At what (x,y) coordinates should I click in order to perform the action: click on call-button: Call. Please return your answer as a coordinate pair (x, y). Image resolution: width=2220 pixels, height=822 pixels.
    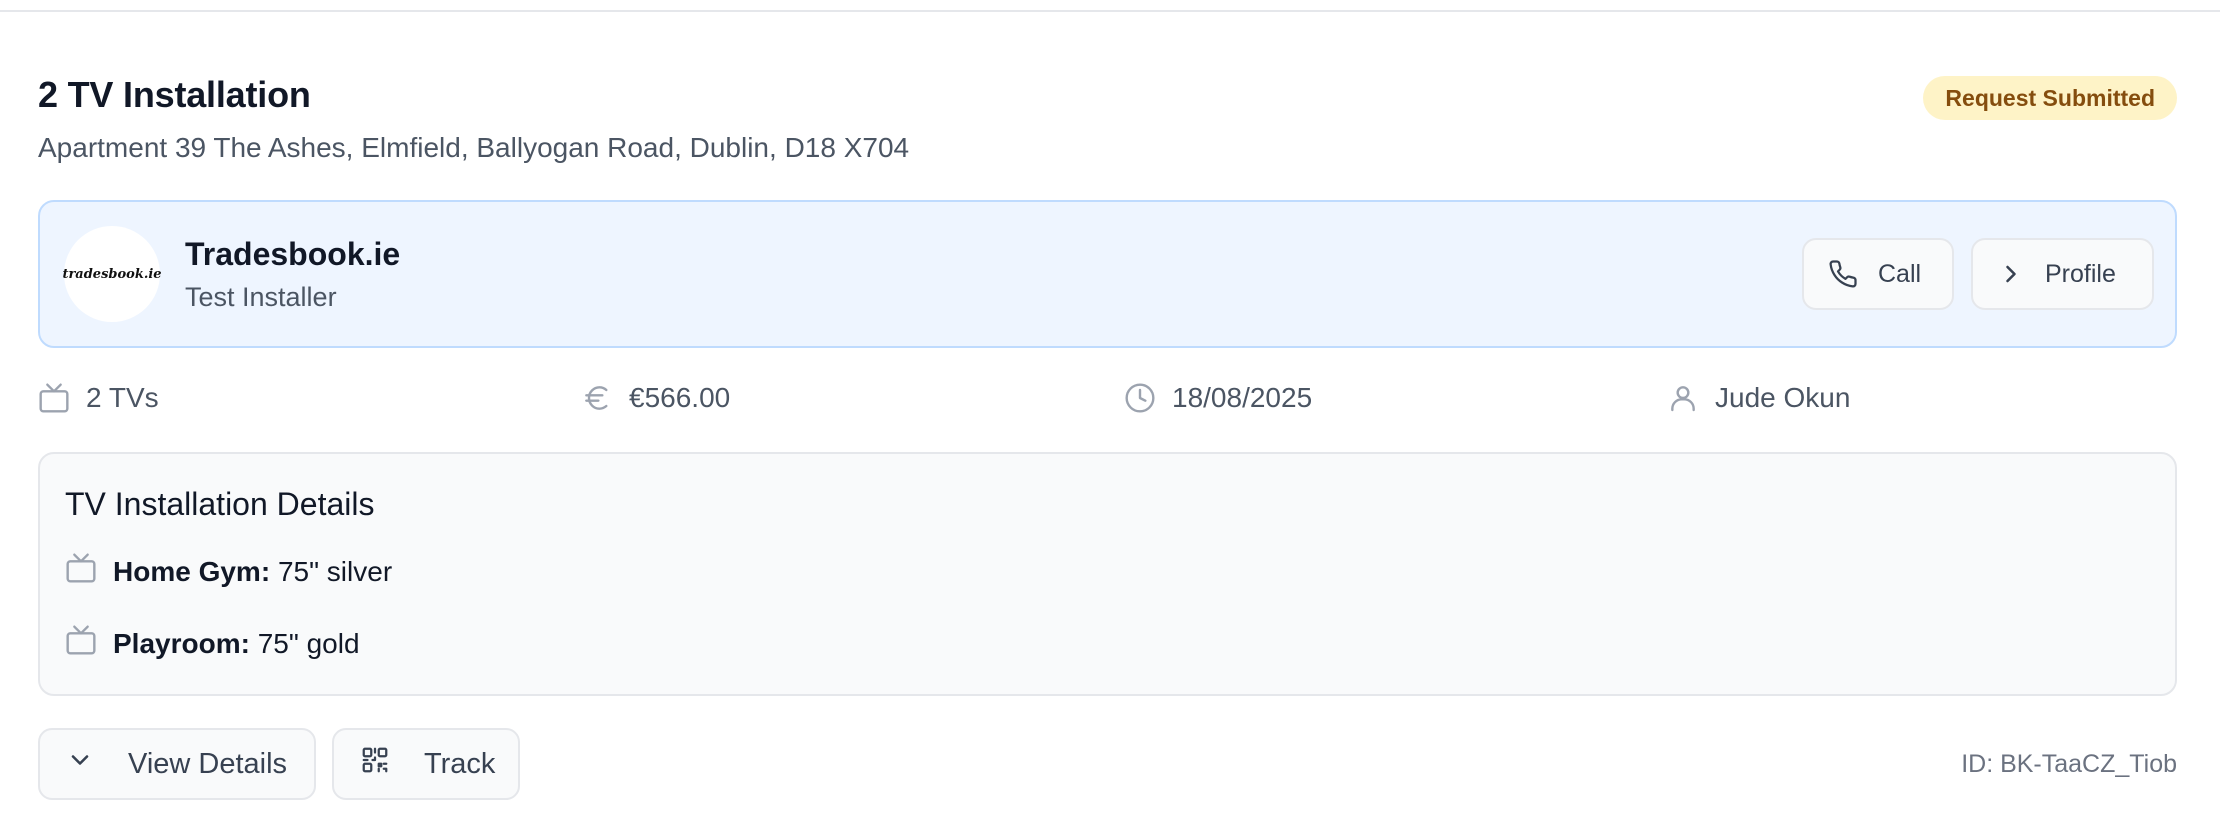
    Looking at the image, I should click on (1878, 274).